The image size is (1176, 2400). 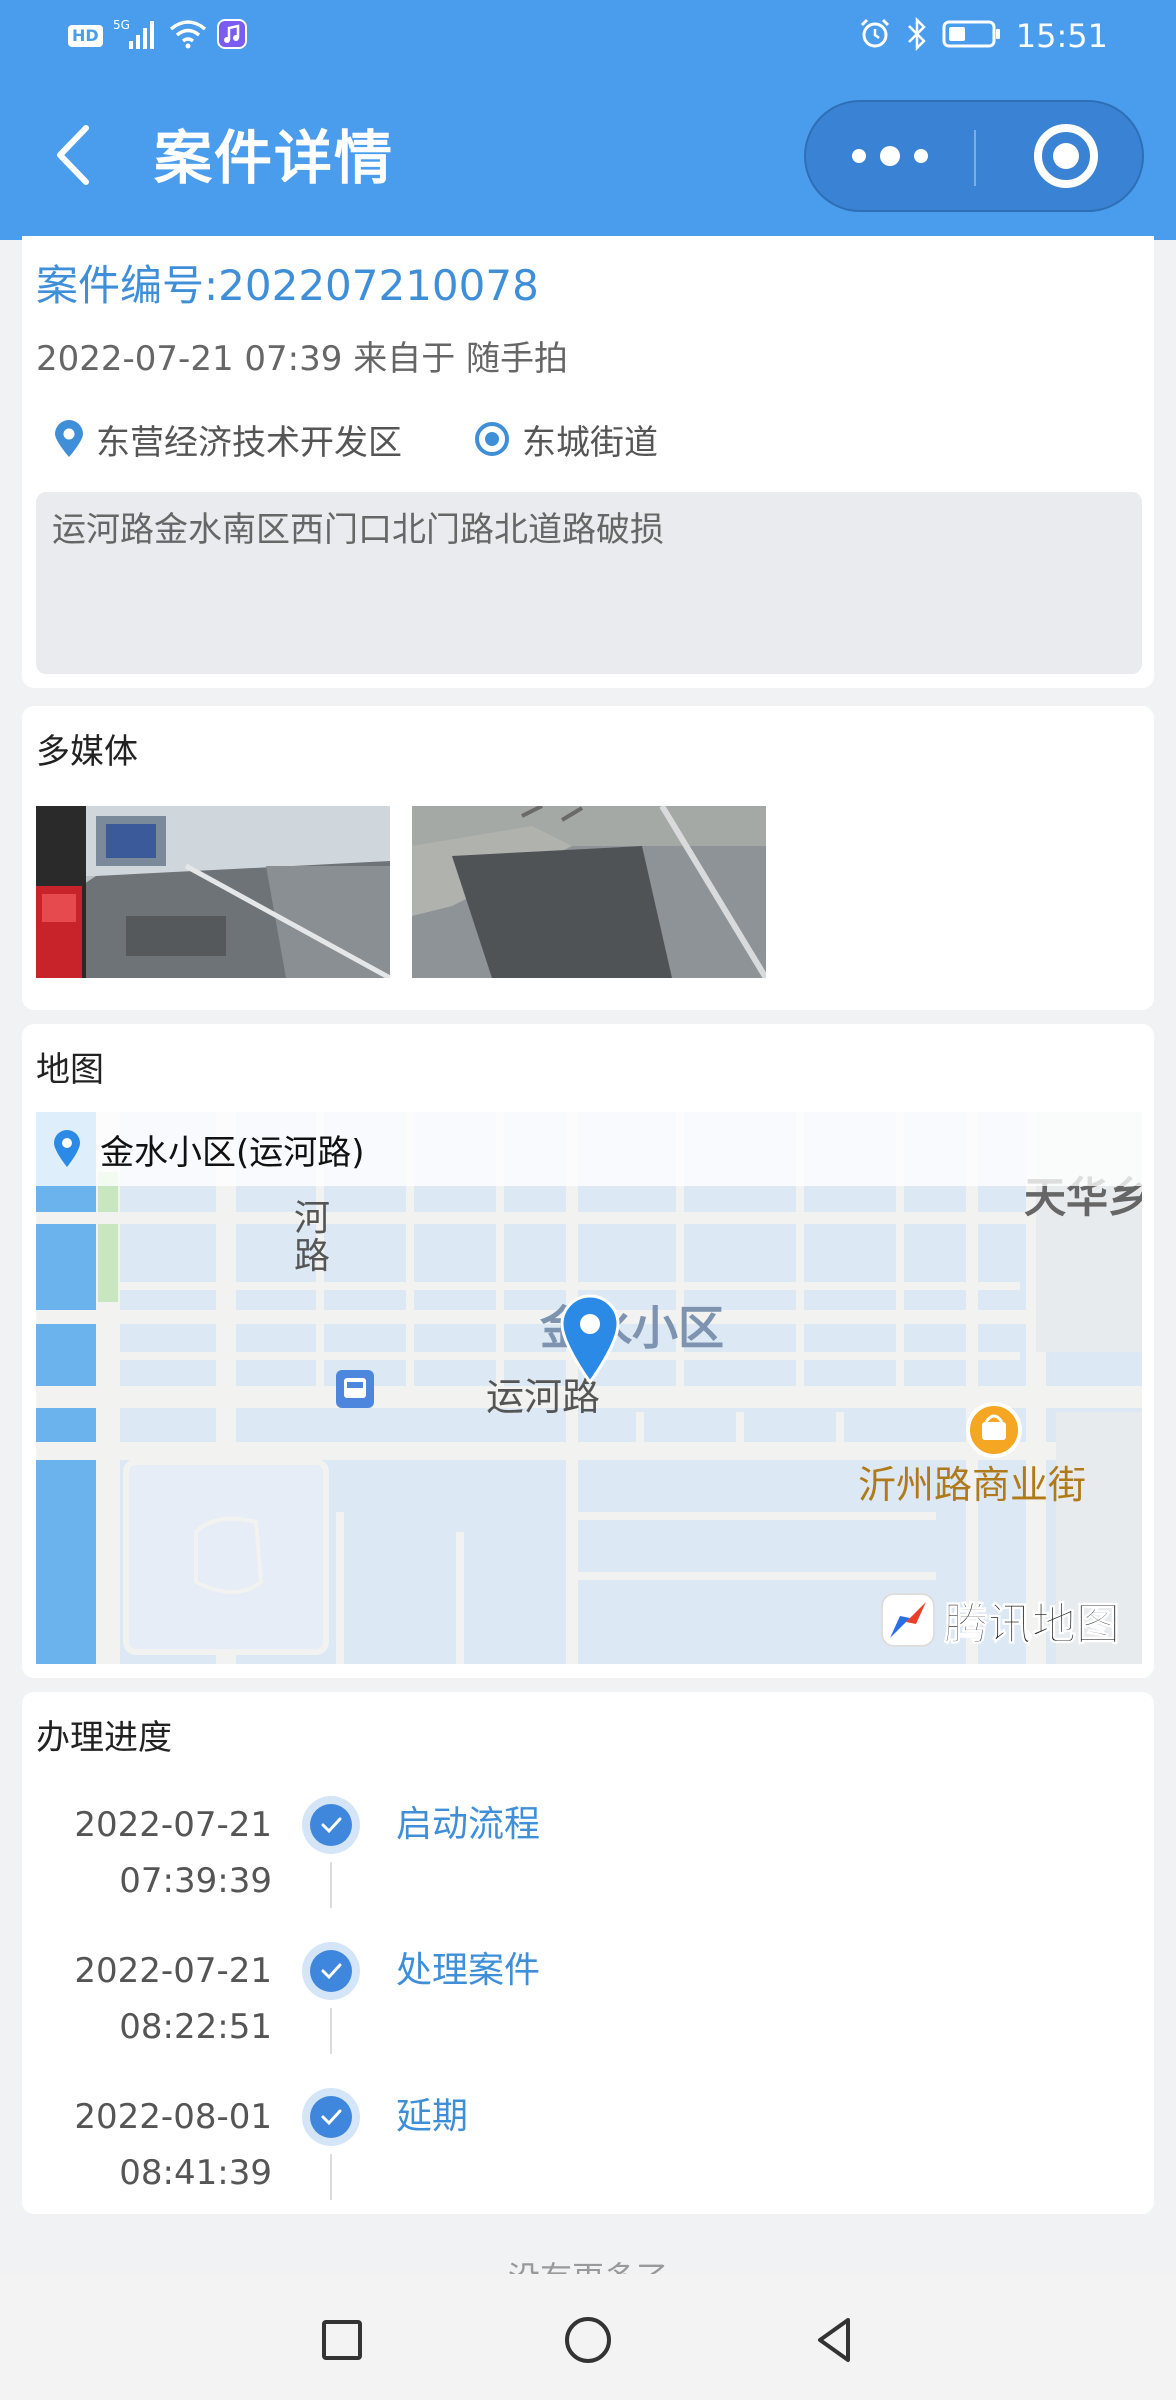 What do you see at coordinates (195, 2173) in the screenshot?
I see `step-time: 08:41:39` at bounding box center [195, 2173].